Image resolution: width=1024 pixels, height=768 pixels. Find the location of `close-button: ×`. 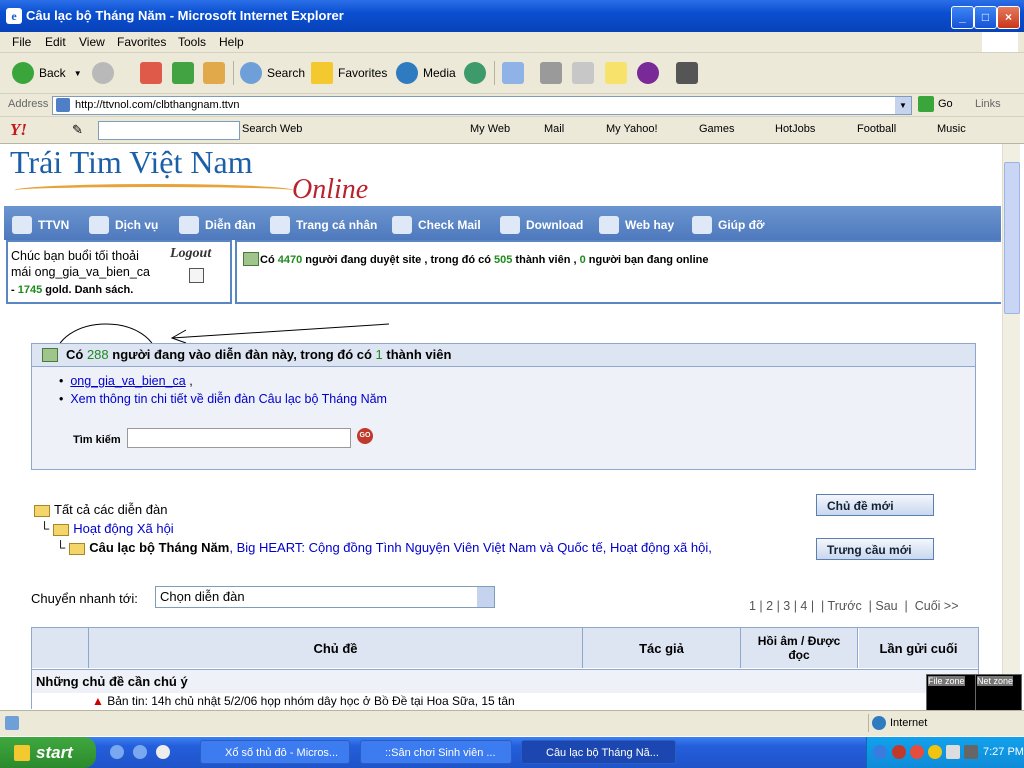

close-button: × is located at coordinates (1008, 17).